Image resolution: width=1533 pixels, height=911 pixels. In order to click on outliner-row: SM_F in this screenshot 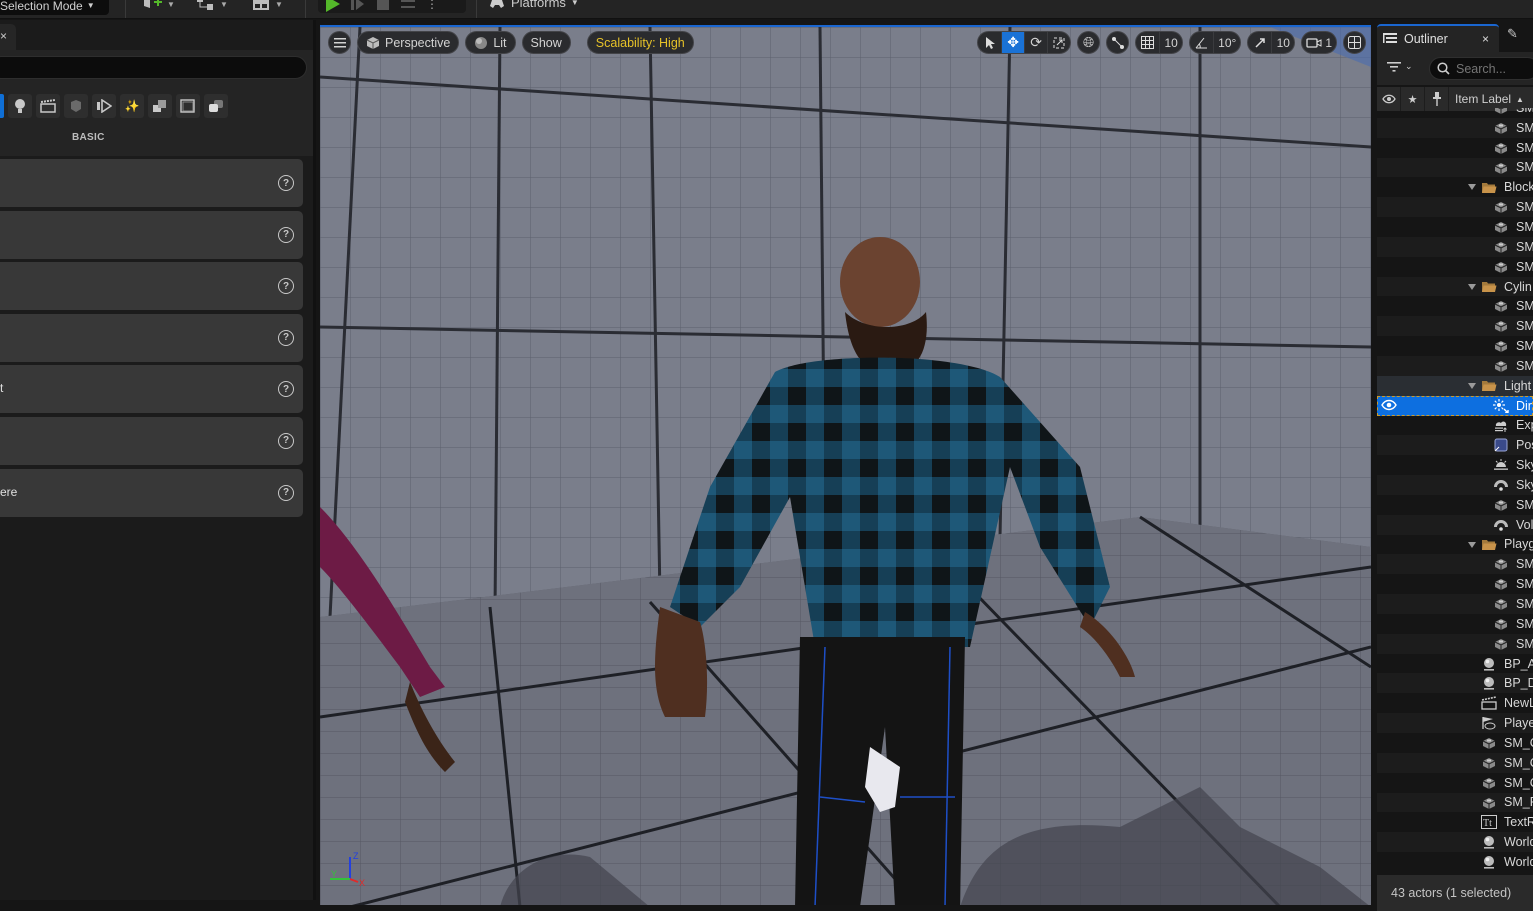, I will do `click(1455, 802)`.